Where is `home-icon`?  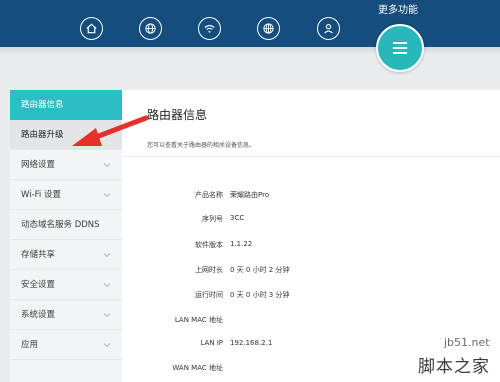
home-icon is located at coordinates (91, 28).